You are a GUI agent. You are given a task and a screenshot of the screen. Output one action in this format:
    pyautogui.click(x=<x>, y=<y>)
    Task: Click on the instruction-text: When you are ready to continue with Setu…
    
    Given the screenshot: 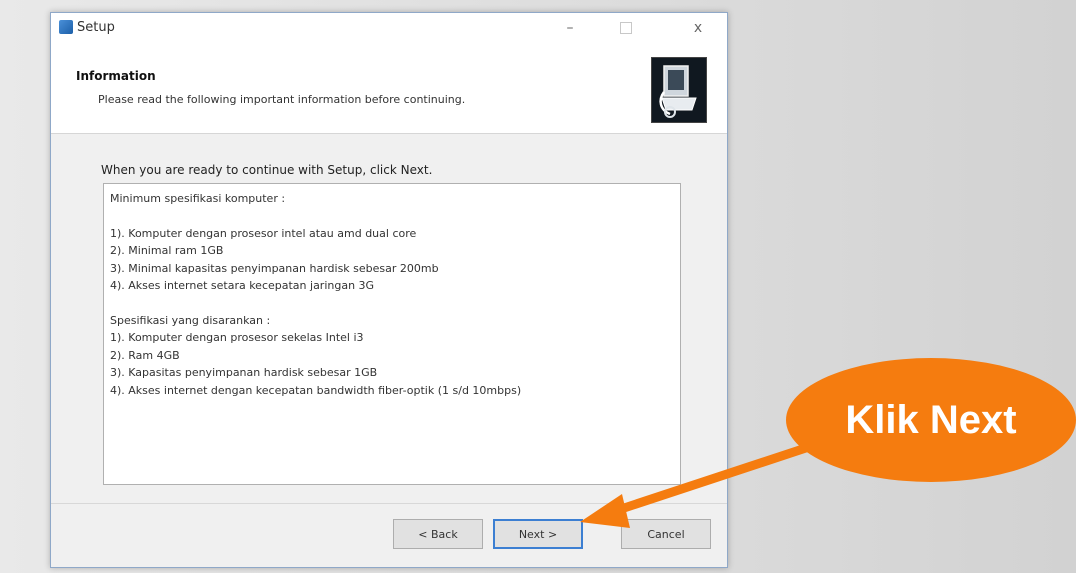 What is the action you would take?
    pyautogui.click(x=267, y=170)
    